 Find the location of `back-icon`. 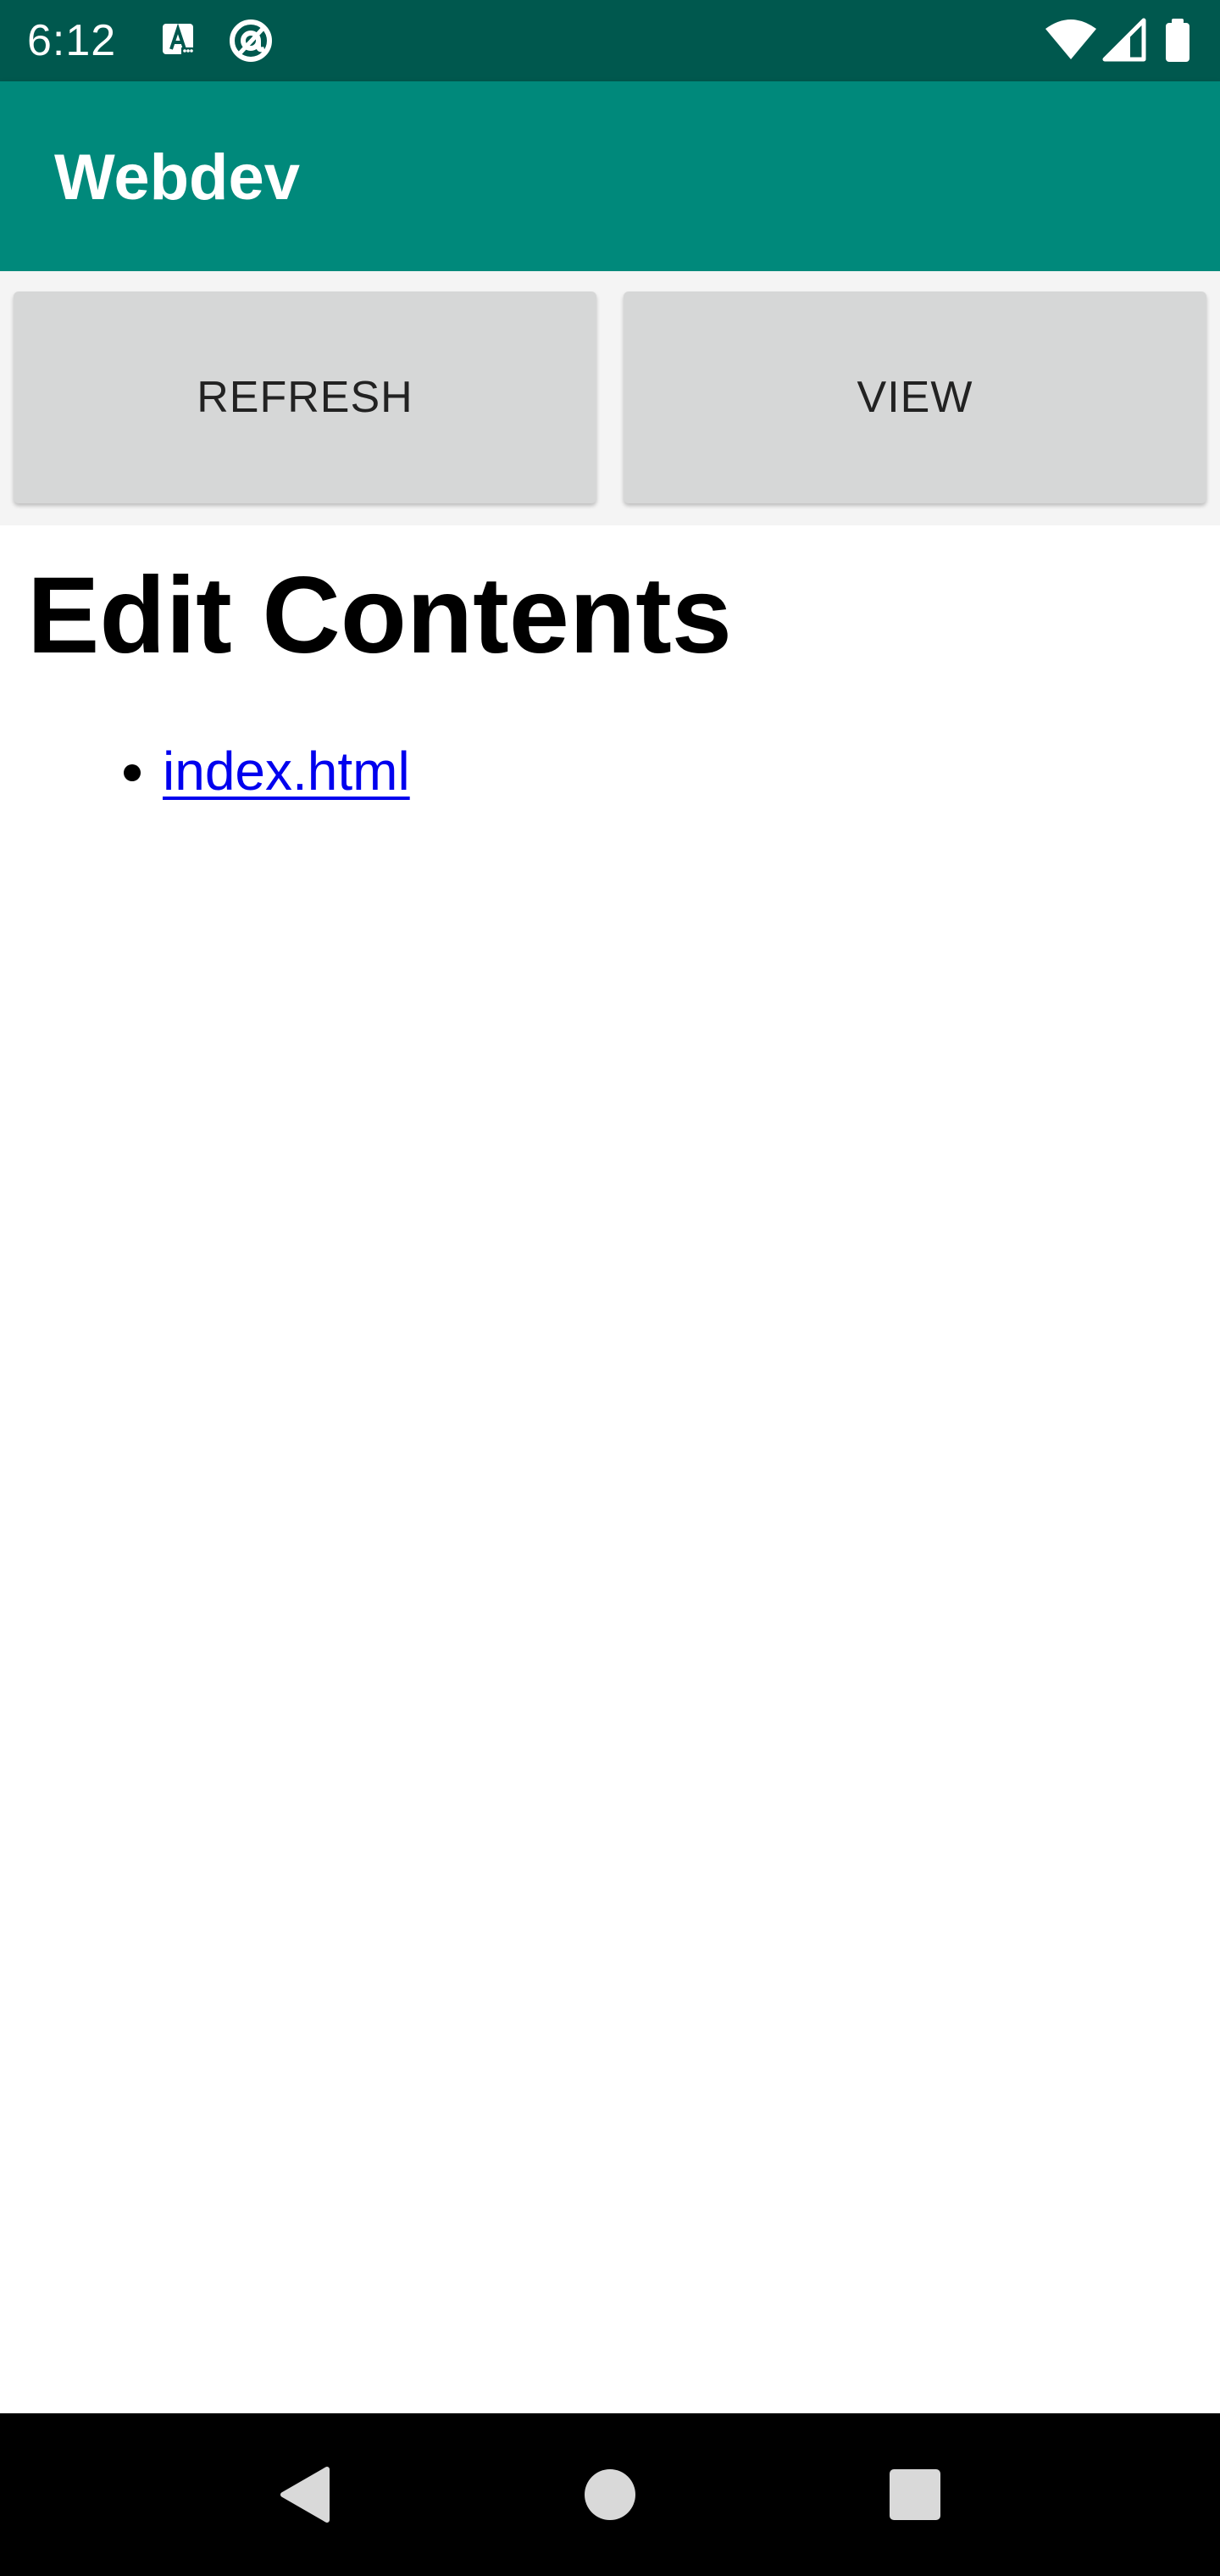

back-icon is located at coordinates (305, 2494).